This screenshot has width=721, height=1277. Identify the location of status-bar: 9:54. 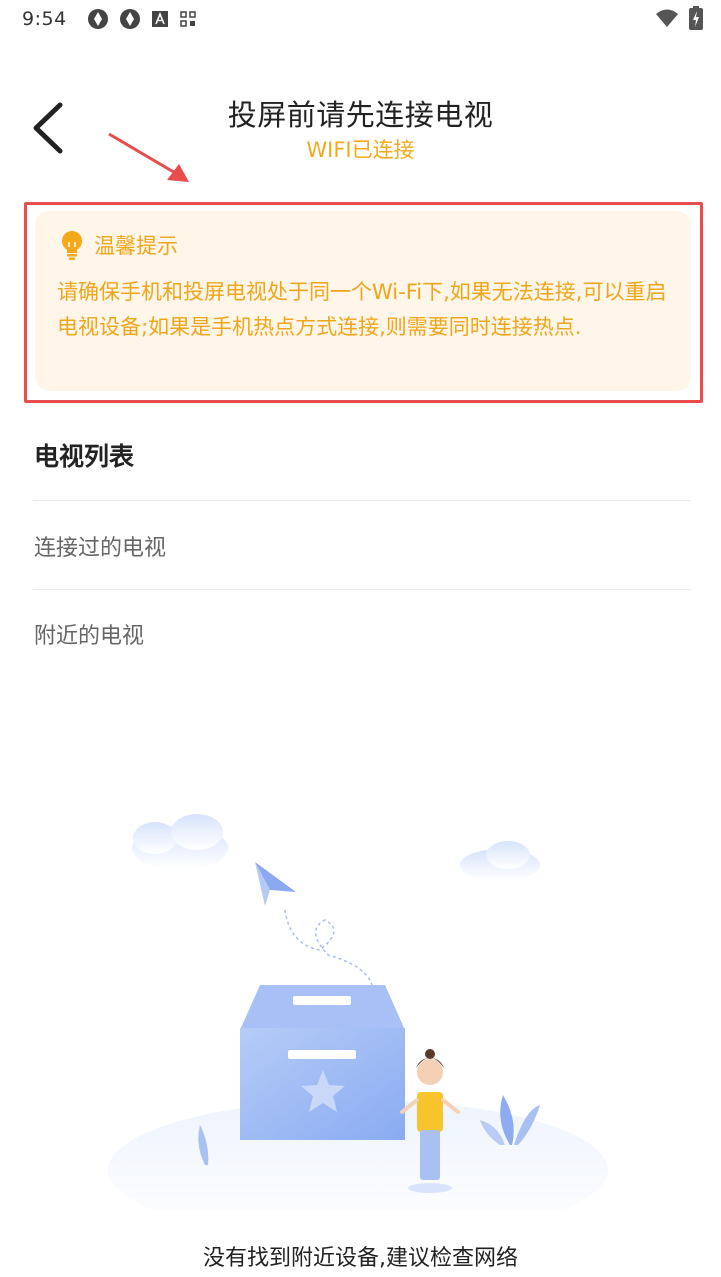
(360, 19).